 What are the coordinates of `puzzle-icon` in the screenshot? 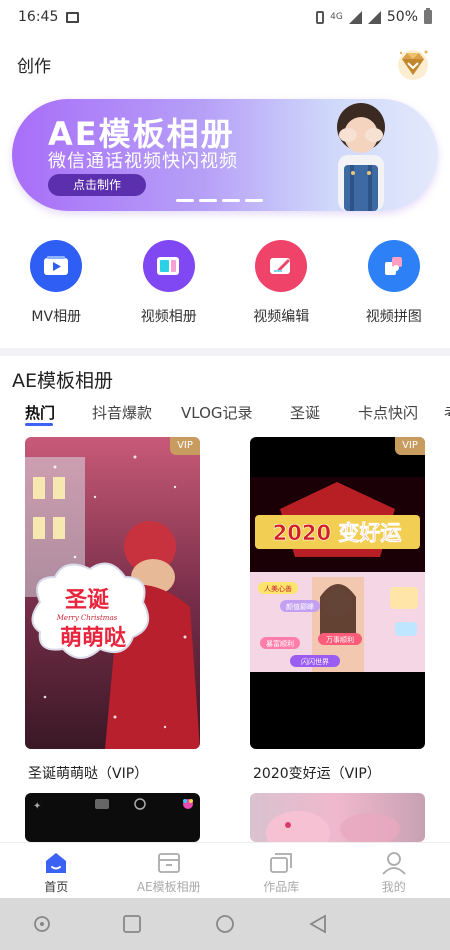 It's located at (393, 266).